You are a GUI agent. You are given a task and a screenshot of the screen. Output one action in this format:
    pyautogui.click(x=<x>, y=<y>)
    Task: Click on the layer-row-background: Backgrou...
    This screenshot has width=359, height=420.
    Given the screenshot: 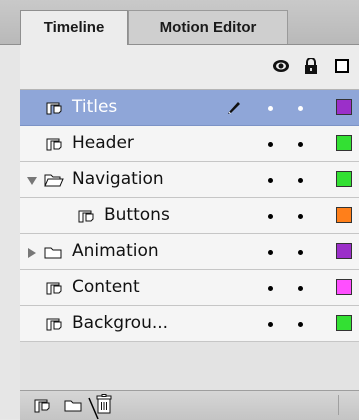 What is the action you would take?
    pyautogui.click(x=189, y=324)
    